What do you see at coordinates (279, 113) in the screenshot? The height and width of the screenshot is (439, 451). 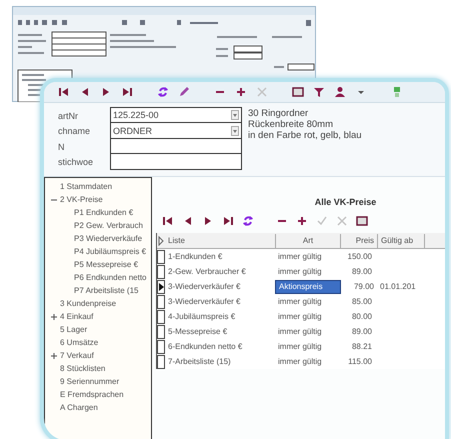 I see `description-text: 30 Ringordner` at bounding box center [279, 113].